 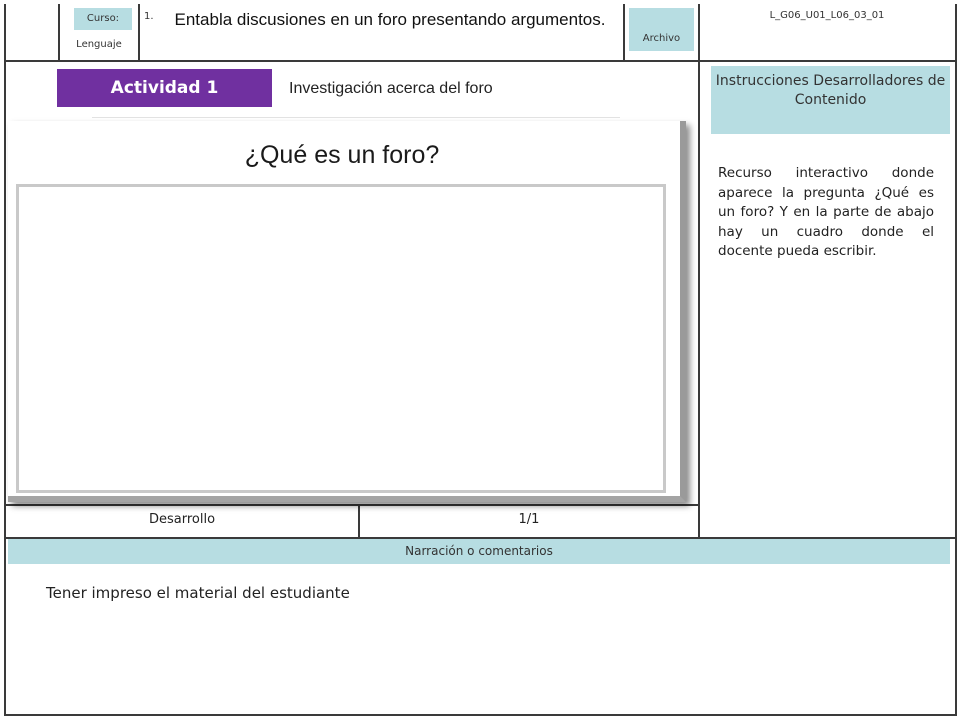 I want to click on archive-label: Archivo, so click(x=661, y=29).